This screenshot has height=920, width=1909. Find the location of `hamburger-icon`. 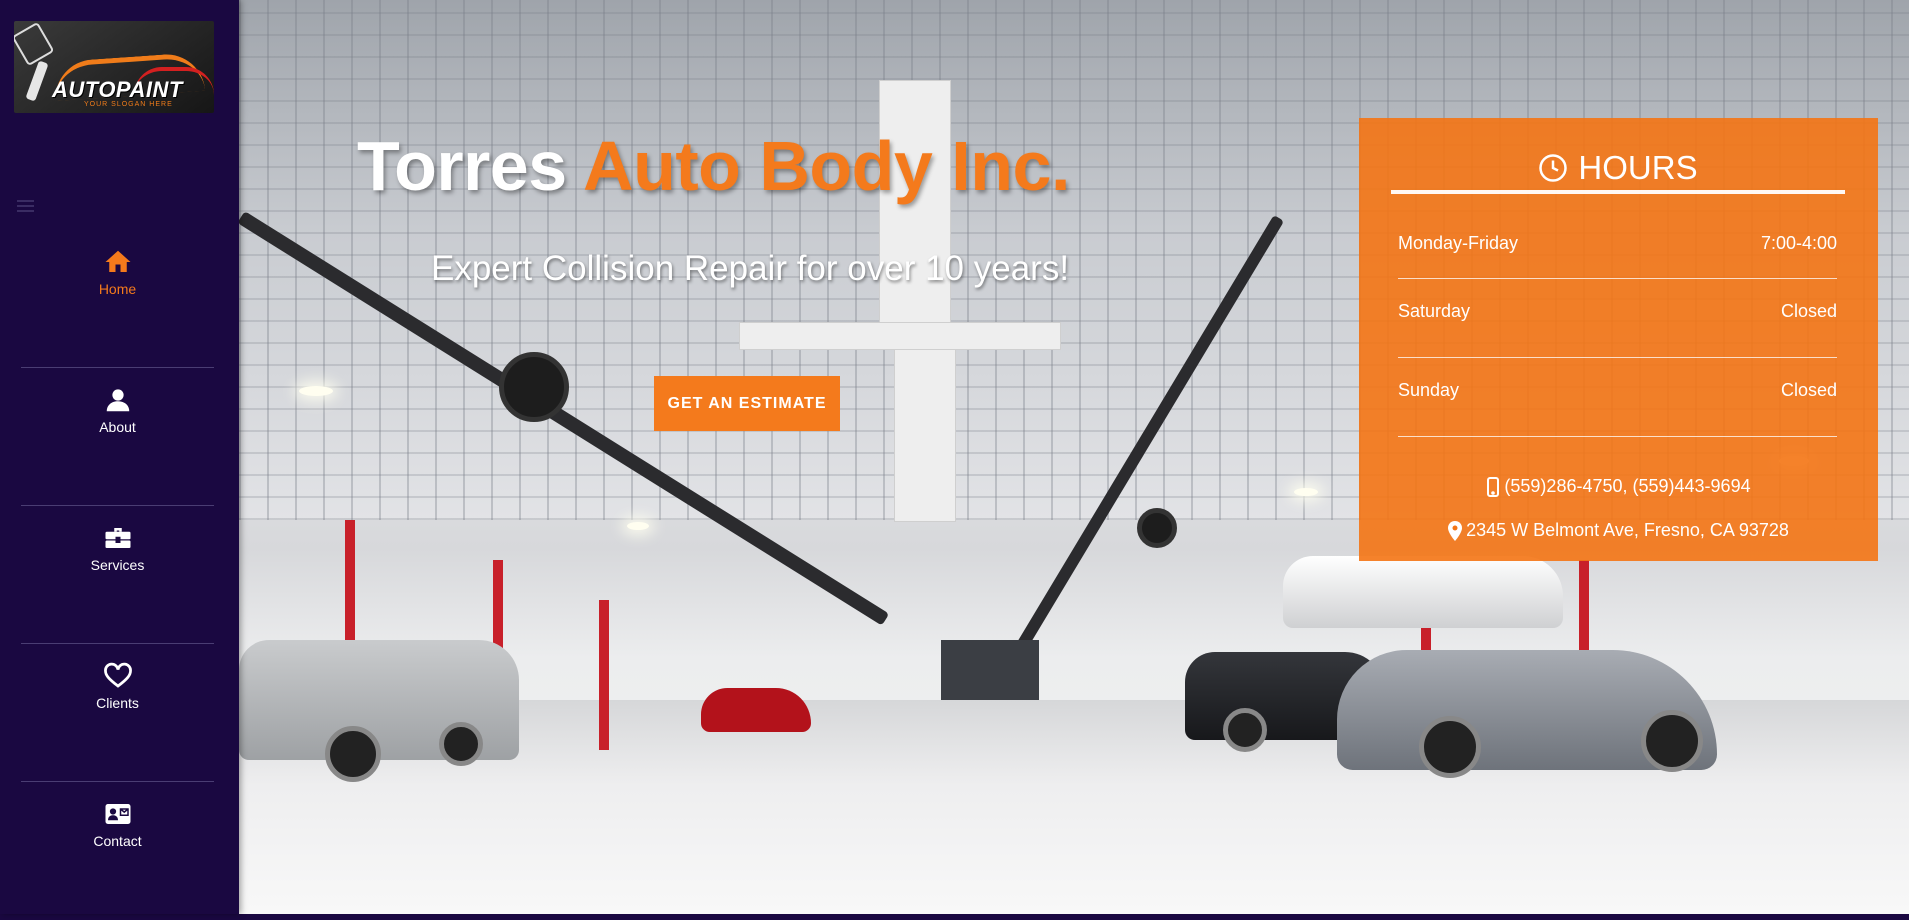

hamburger-icon is located at coordinates (25, 206).